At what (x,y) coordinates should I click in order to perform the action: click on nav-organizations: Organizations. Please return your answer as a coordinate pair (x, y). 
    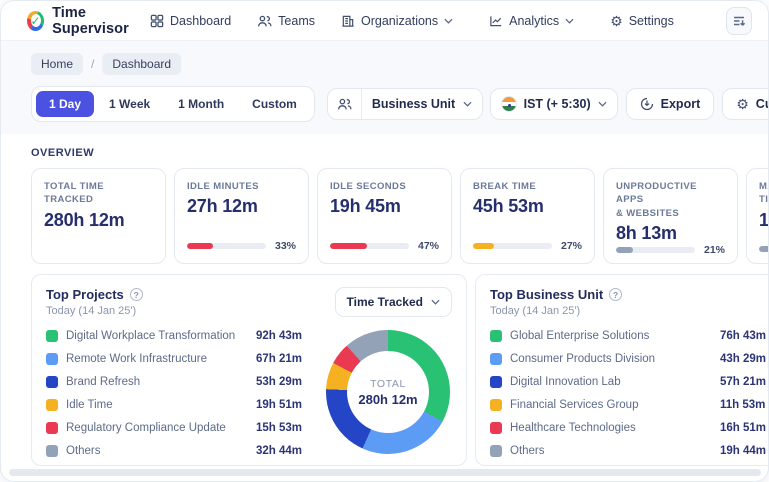
    Looking at the image, I should click on (402, 21).